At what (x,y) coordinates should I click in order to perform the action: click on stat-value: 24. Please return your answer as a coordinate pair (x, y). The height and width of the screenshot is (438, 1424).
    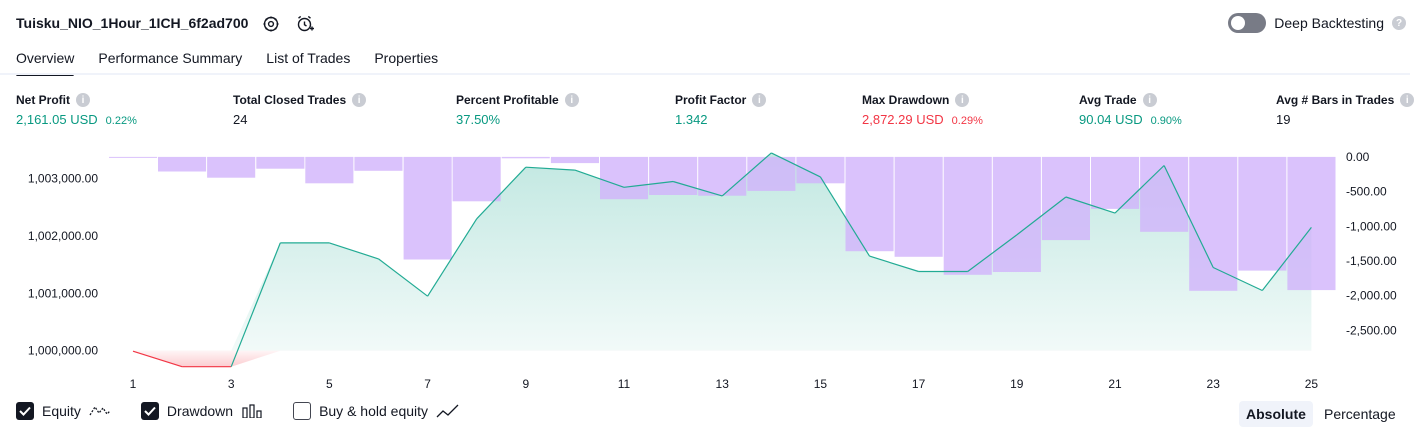
    Looking at the image, I should click on (240, 119).